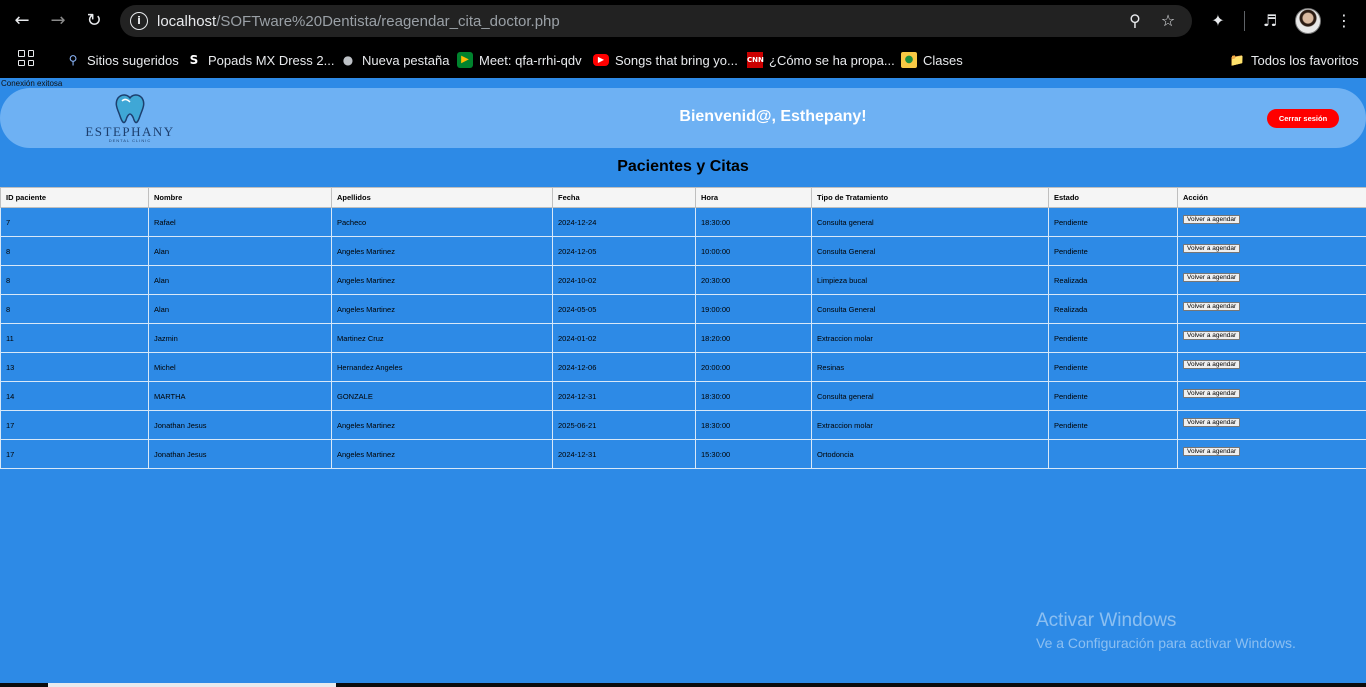  I want to click on header-fecha: Fecha, so click(624, 197).